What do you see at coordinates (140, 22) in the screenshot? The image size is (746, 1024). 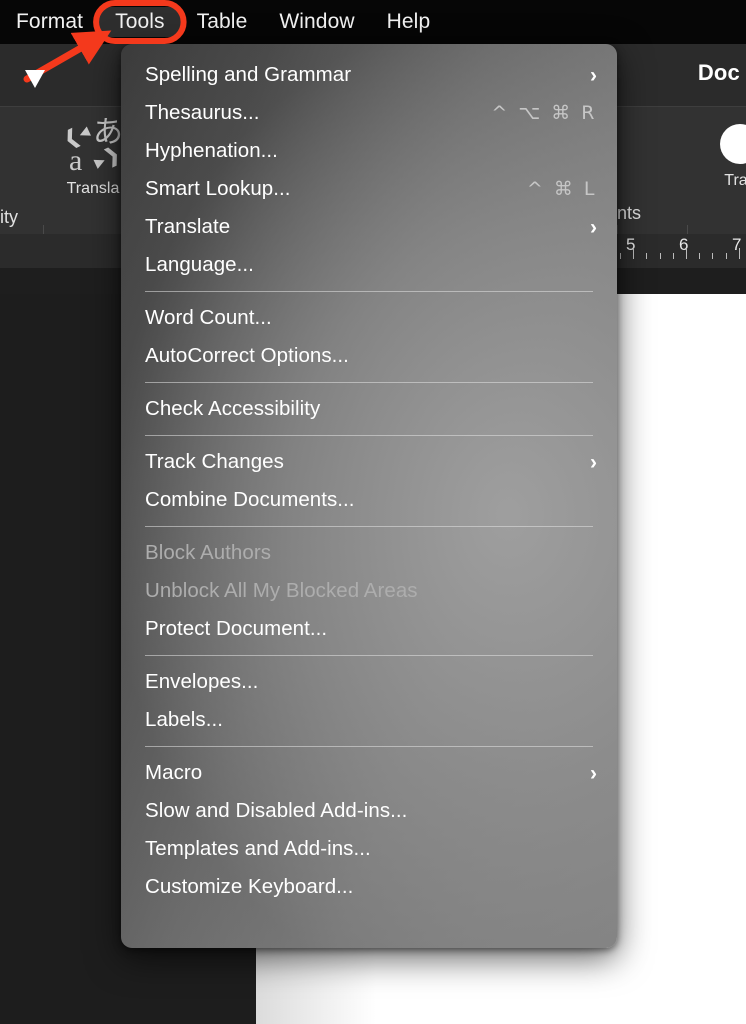 I see `menubar-item-tools: Tools` at bounding box center [140, 22].